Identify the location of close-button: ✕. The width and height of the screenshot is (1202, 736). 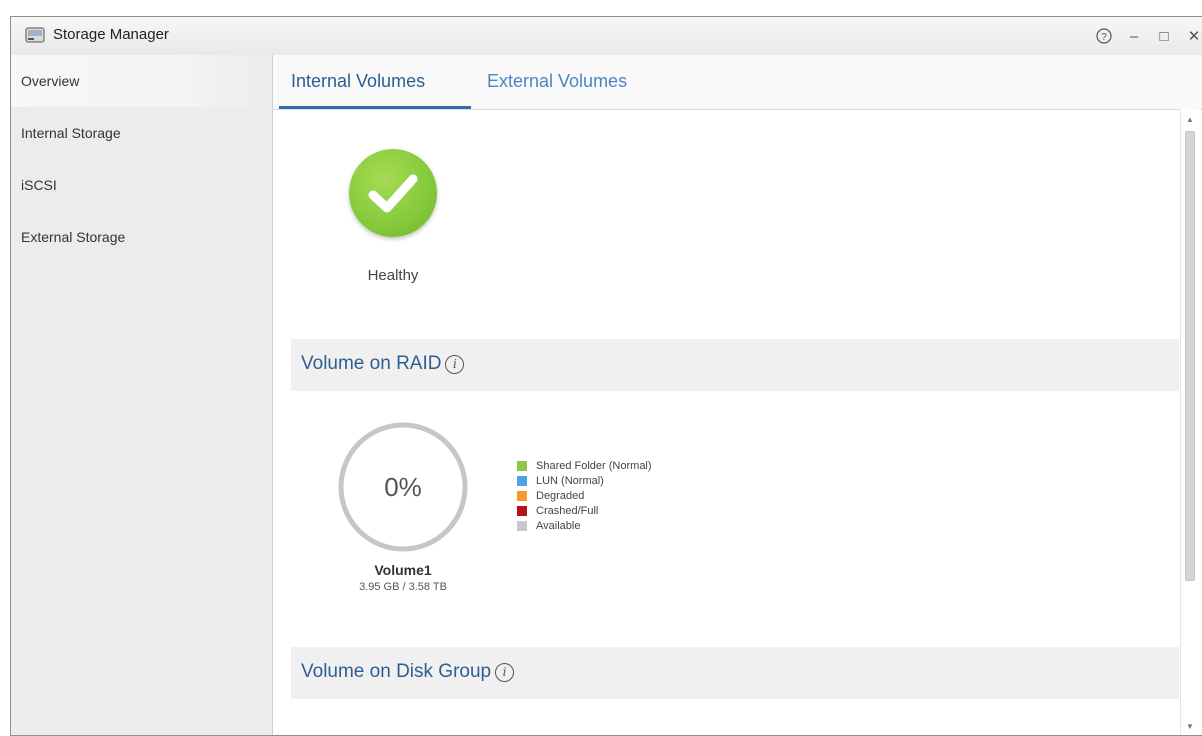
(1190, 36).